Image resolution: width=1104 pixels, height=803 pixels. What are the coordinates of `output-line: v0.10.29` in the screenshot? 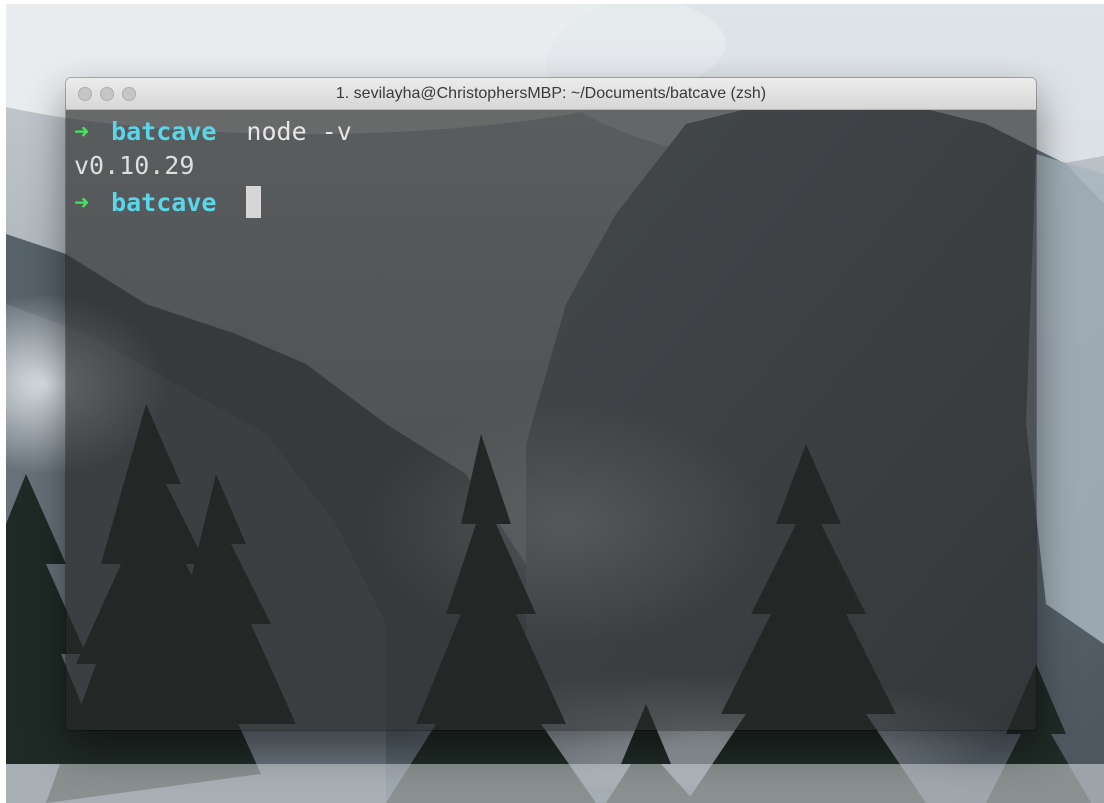 It's located at (134, 166).